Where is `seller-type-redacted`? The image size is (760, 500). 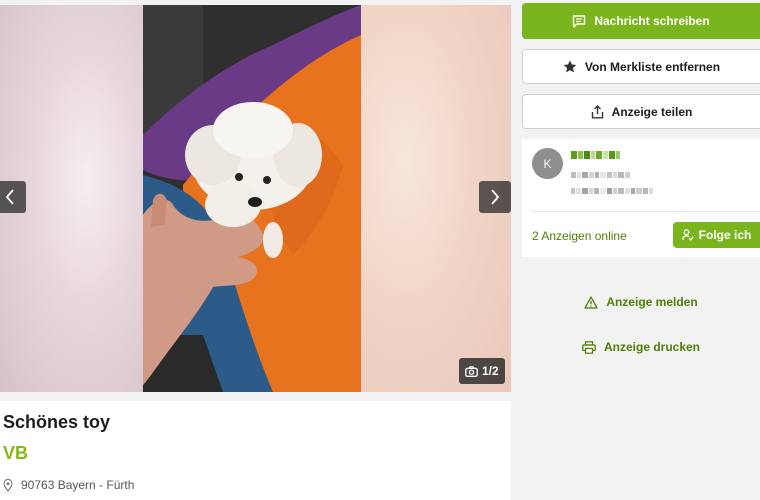 seller-type-redacted is located at coordinates (600, 175).